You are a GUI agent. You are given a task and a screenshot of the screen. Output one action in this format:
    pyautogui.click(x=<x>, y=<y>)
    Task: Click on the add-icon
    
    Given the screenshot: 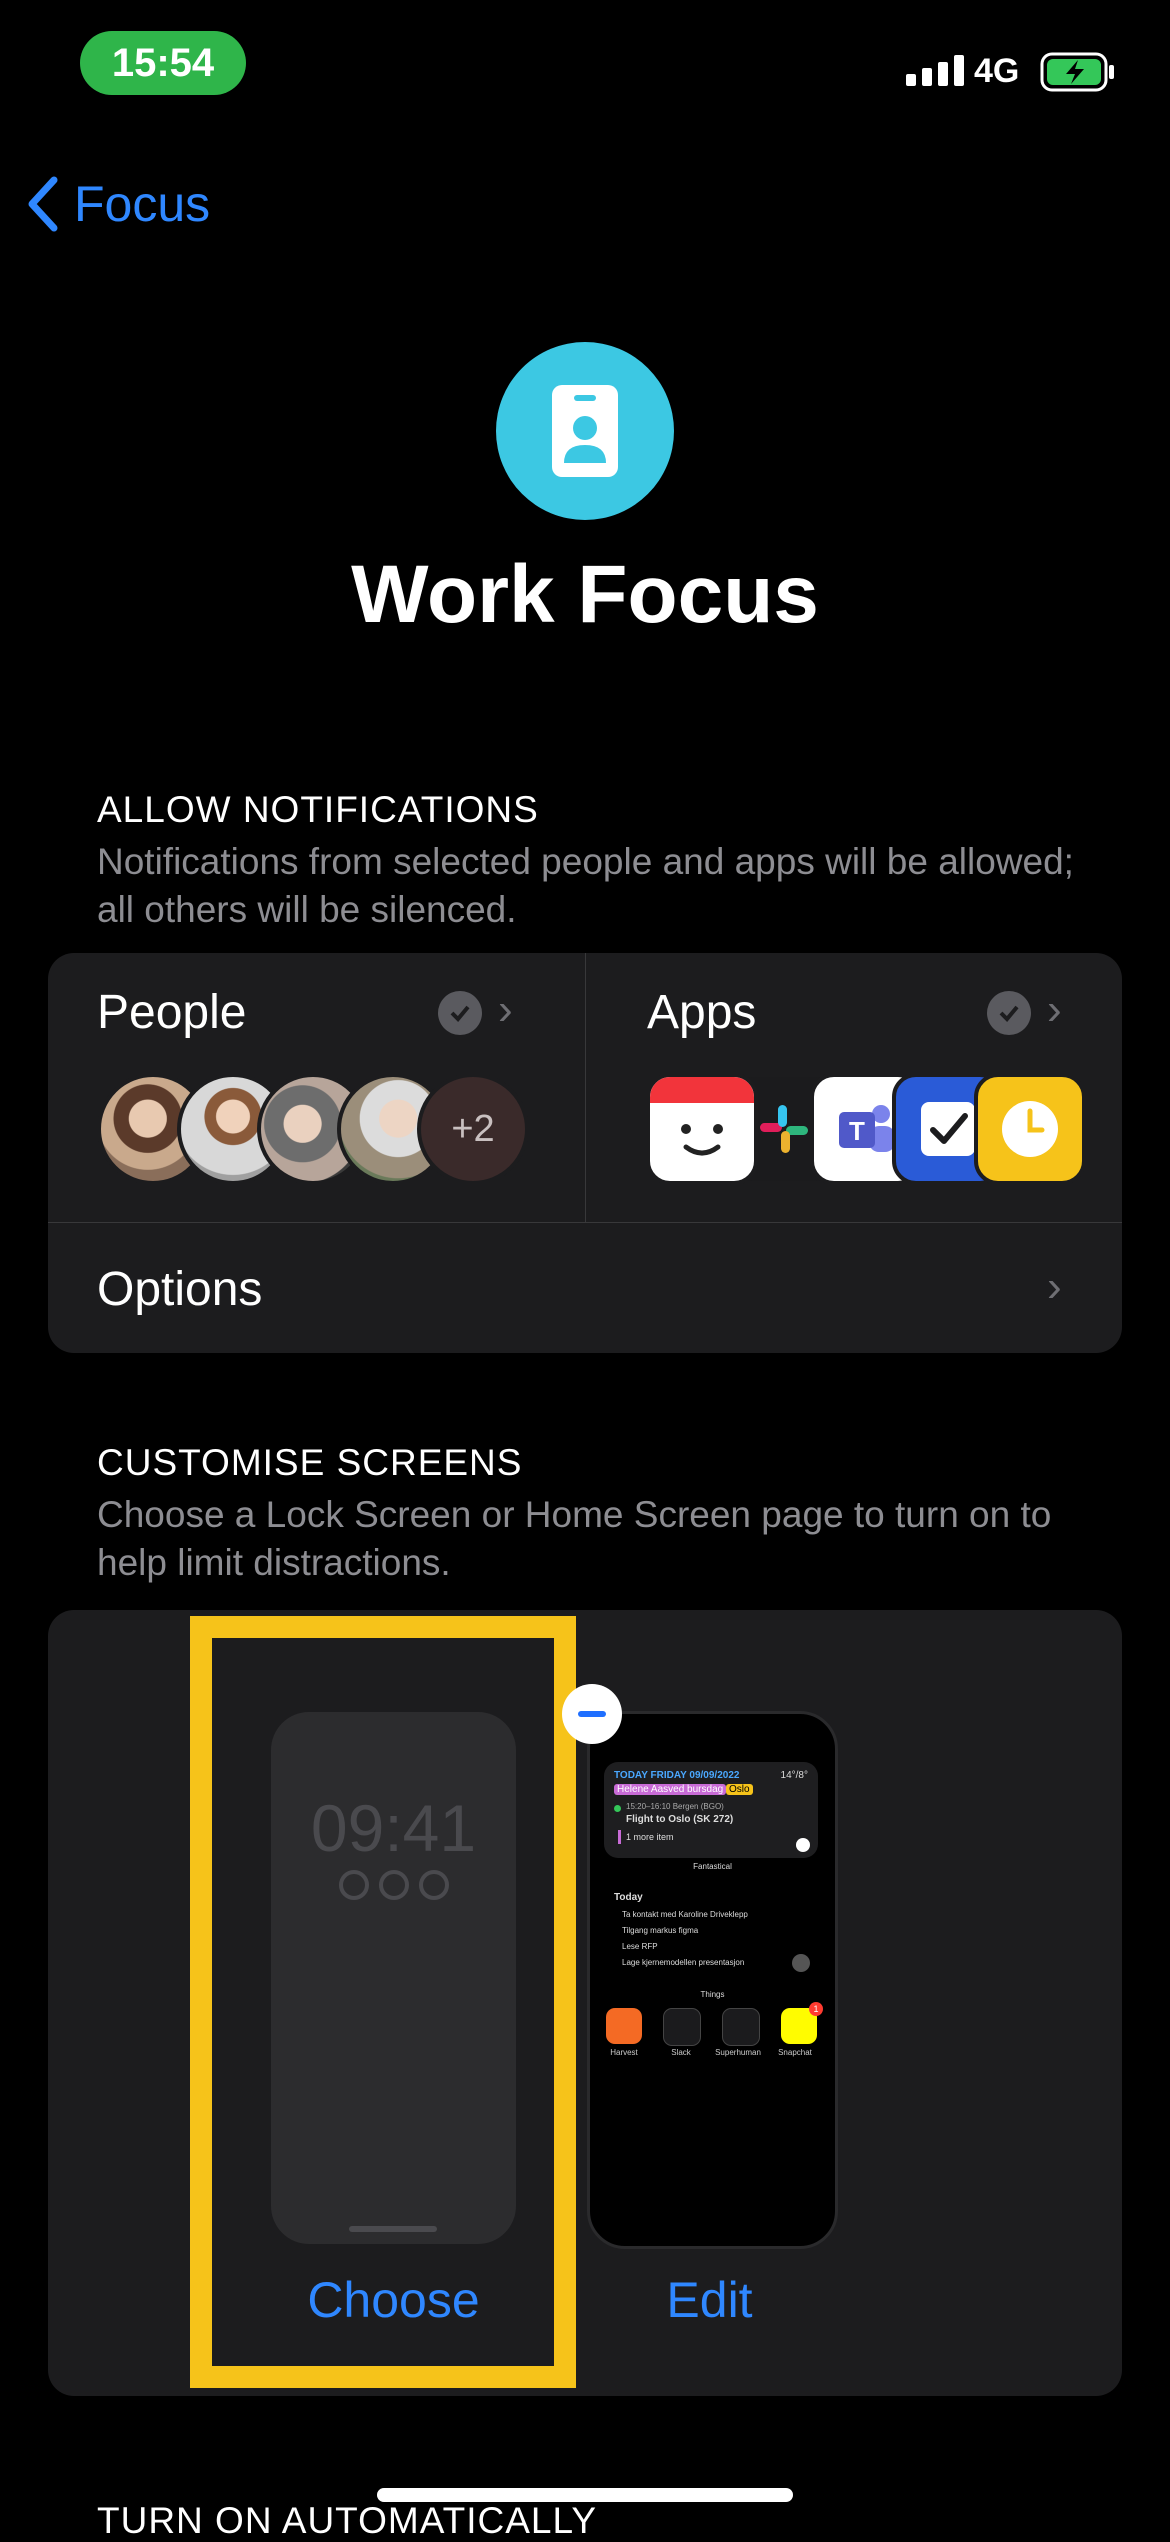 What is the action you would take?
    pyautogui.click(x=803, y=1845)
    